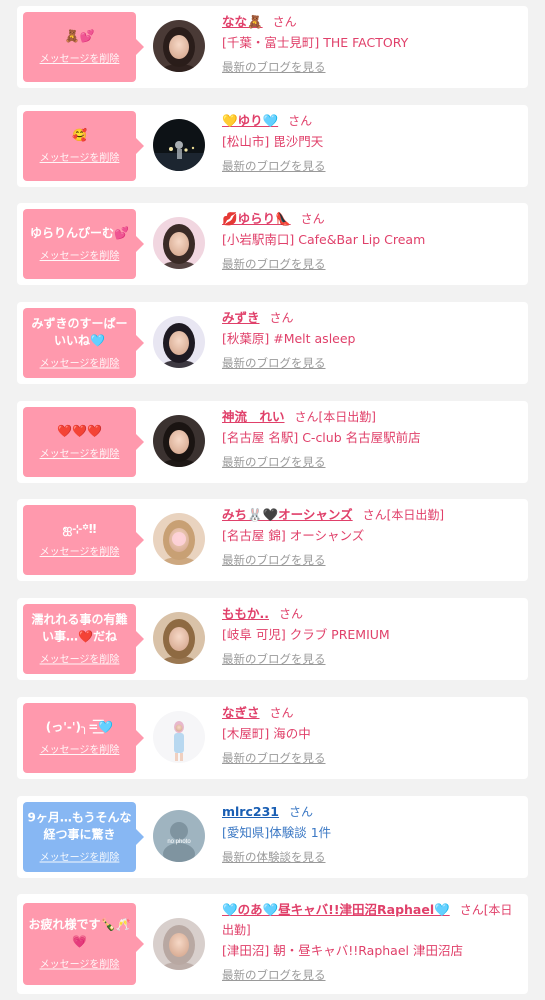 Image resolution: width=545 pixels, height=1000 pixels. What do you see at coordinates (241, 712) in the screenshot?
I see `profile-name-link: なぎさ` at bounding box center [241, 712].